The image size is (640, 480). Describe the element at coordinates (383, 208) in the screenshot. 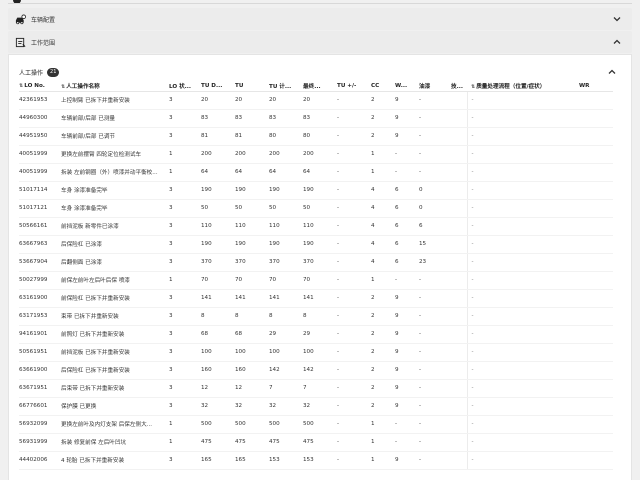

I see `table-cell: 4` at that location.